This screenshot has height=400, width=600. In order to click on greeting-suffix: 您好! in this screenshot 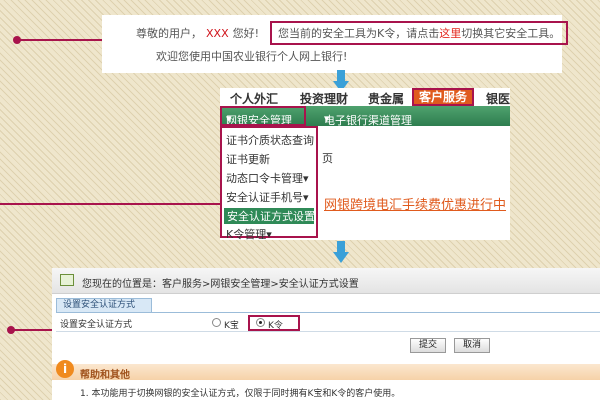, I will do `click(246, 33)`.